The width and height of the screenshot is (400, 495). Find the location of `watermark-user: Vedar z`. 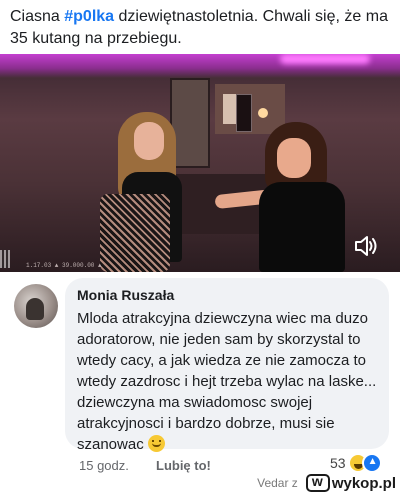

watermark-user: Vedar z is located at coordinates (277, 483).